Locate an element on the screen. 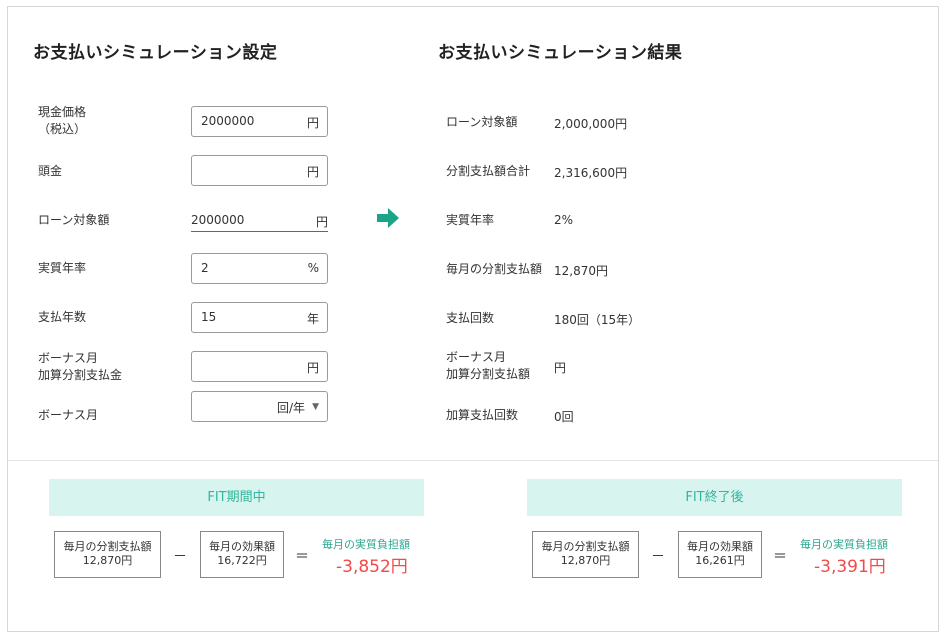 The image size is (946, 637). annual-rate-unit: % is located at coordinates (313, 268).